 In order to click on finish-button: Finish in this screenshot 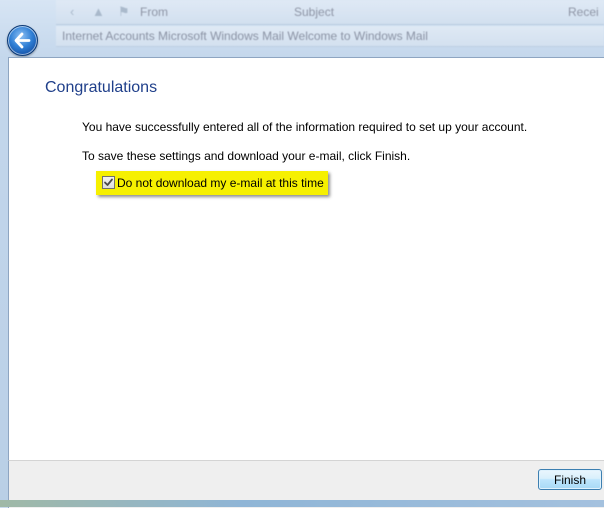, I will do `click(570, 479)`.